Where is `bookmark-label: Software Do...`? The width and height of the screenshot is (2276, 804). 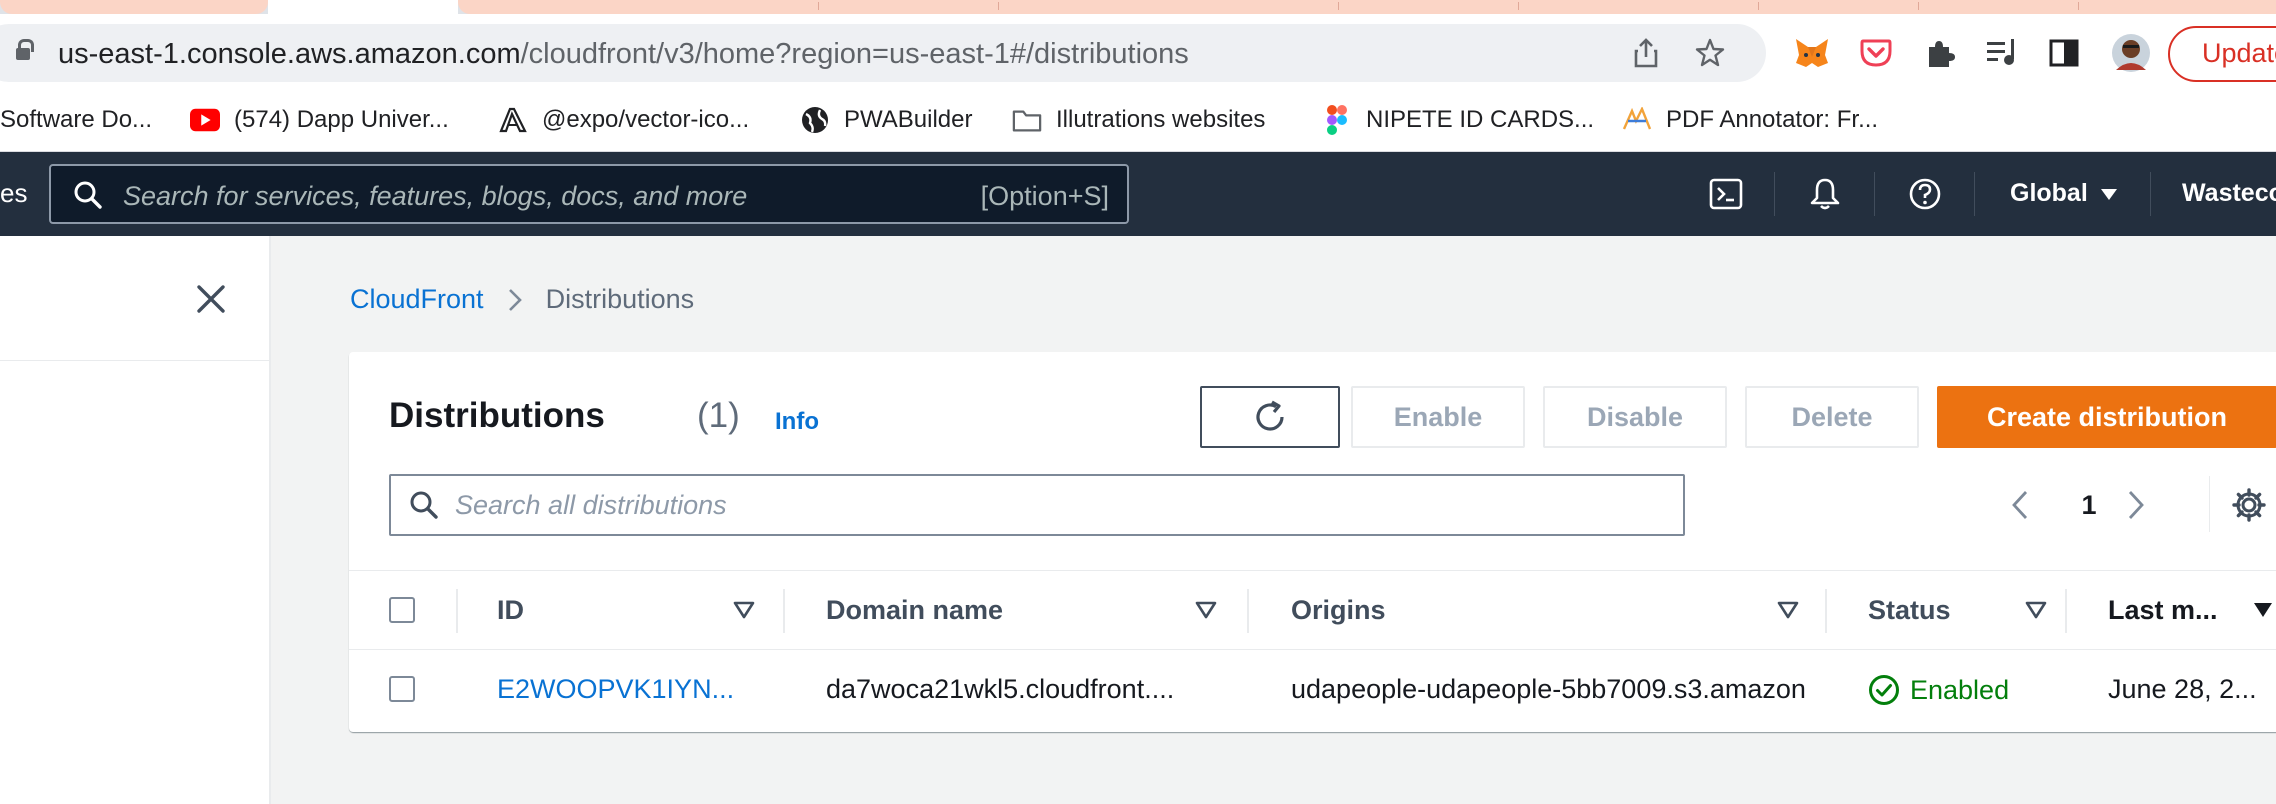
bookmark-label: Software Do... is located at coordinates (76, 119).